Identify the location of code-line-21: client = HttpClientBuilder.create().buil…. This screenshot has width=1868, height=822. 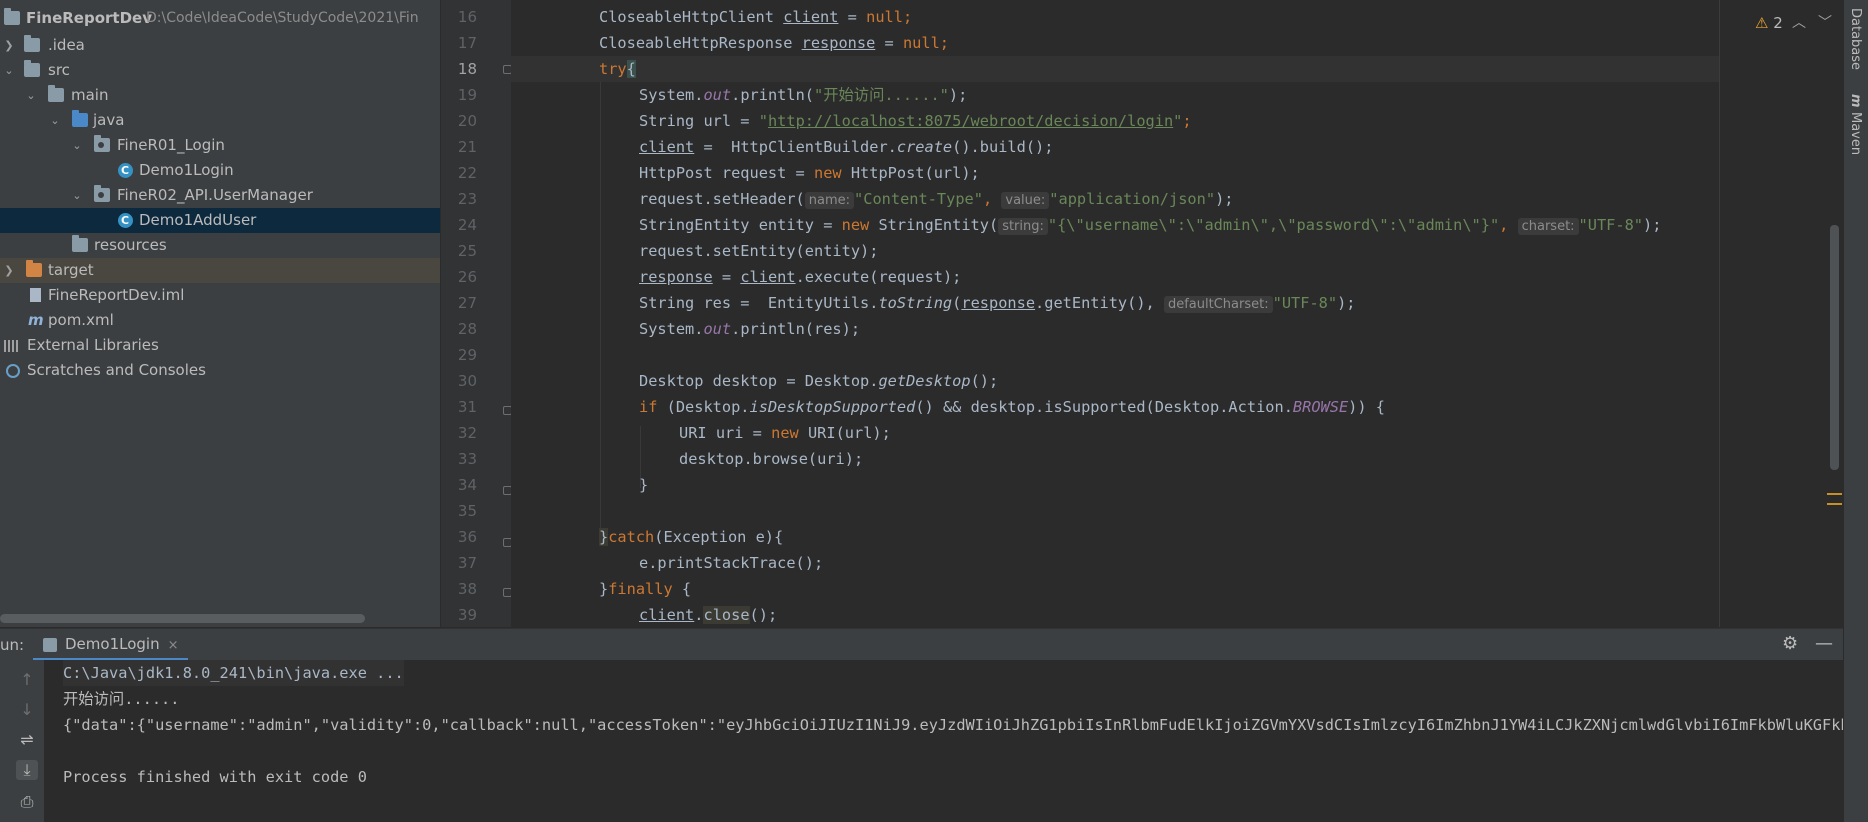
(846, 147).